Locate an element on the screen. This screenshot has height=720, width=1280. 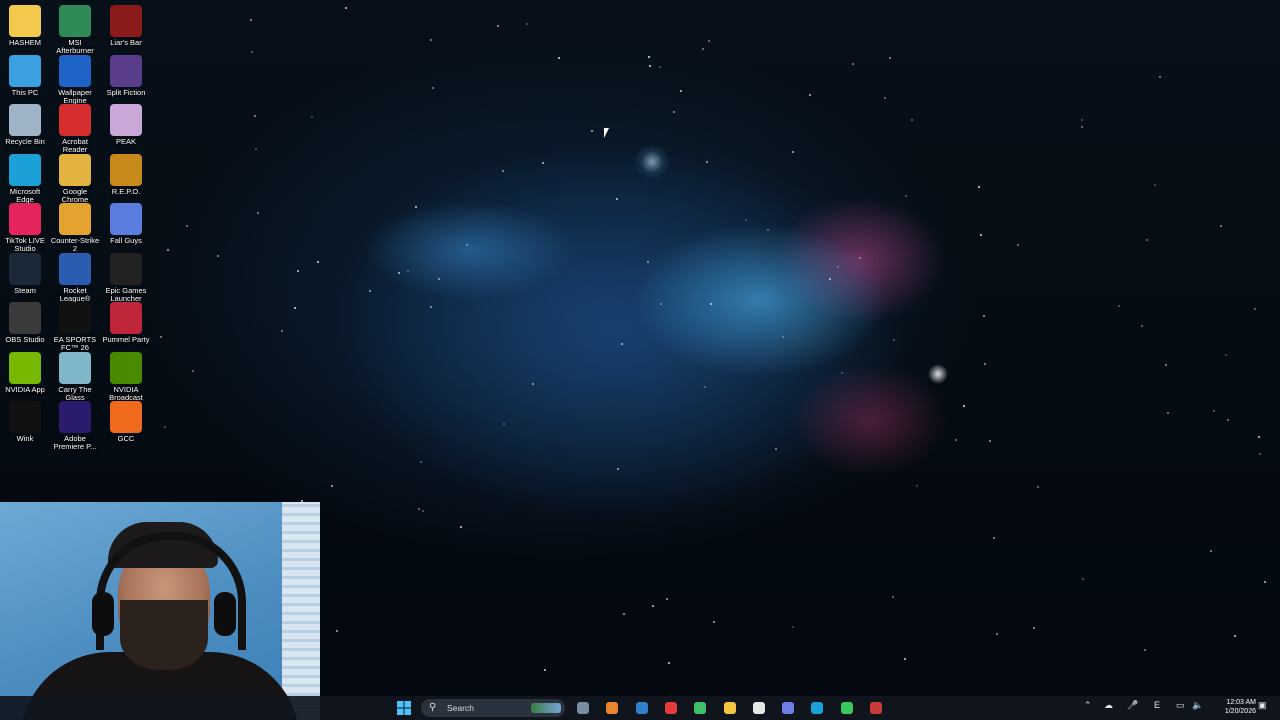
cloud-app-icon is located at coordinates (612, 708).